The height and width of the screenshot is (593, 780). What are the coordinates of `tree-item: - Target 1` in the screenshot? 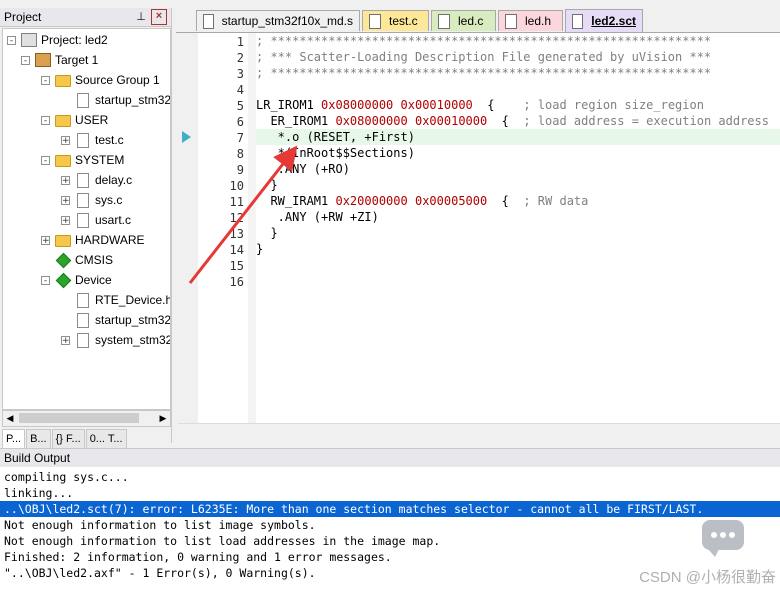 It's located at (59, 60).